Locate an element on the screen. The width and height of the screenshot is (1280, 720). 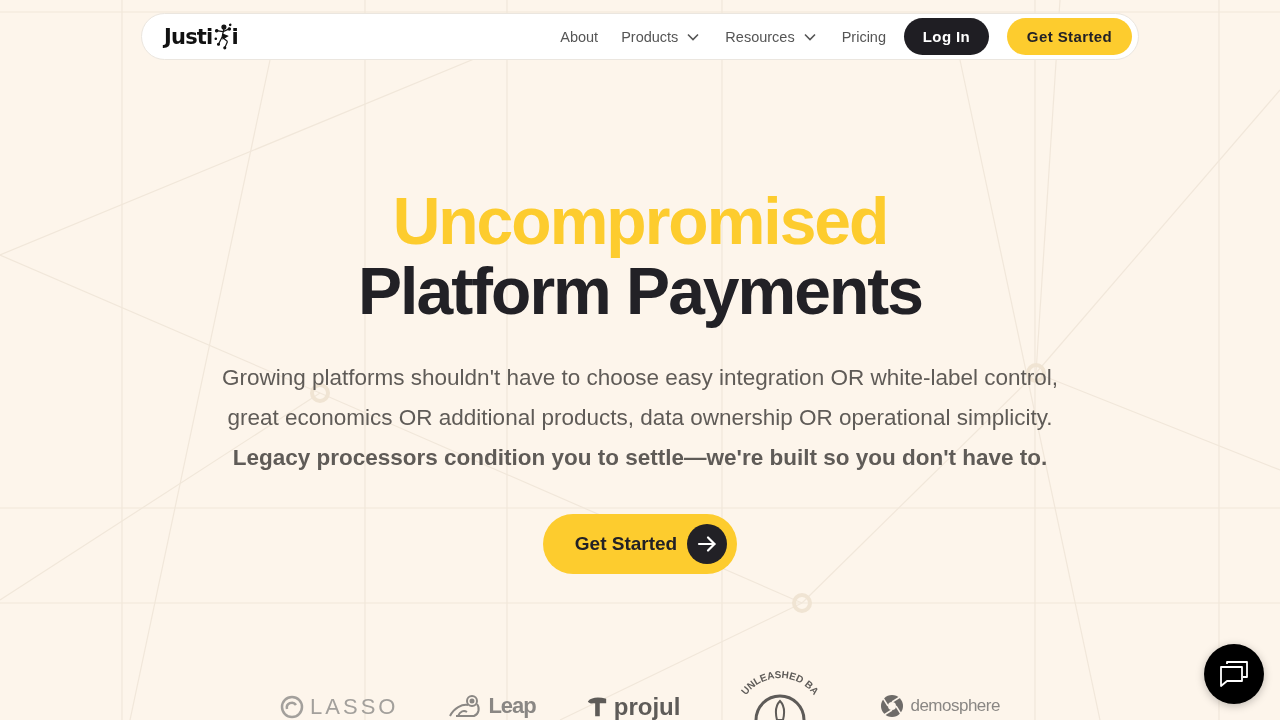
client-logo-text: projul is located at coordinates (647, 707).